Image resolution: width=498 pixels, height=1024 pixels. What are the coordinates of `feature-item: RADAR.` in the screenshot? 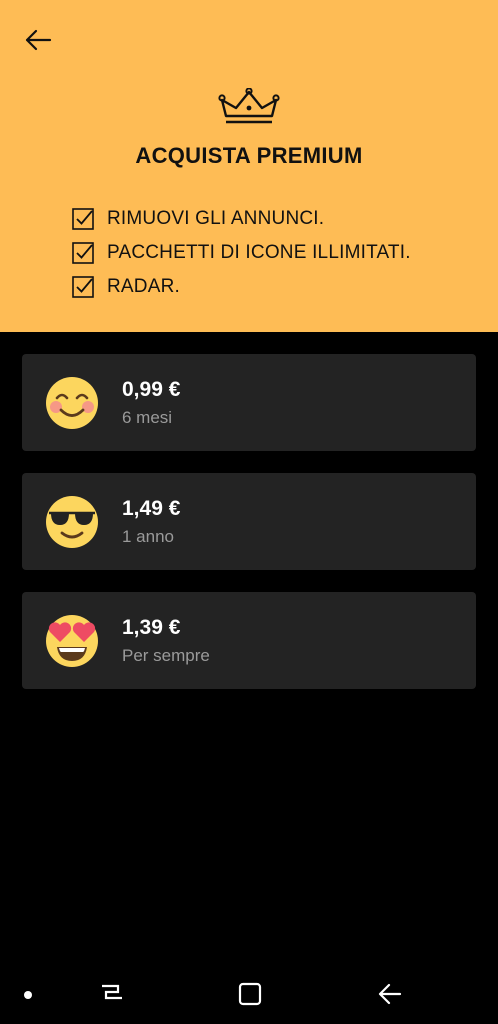 It's located at (241, 287).